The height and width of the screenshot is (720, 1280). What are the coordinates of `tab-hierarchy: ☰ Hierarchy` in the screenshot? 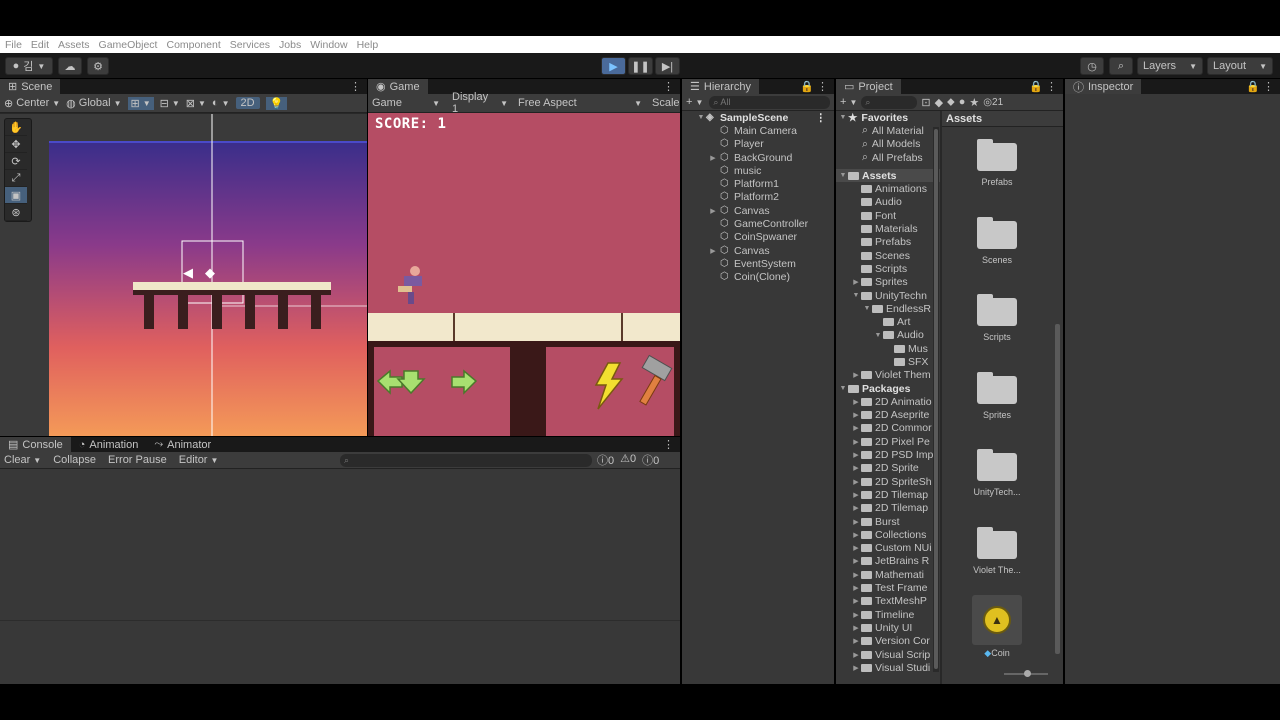 It's located at (720, 86).